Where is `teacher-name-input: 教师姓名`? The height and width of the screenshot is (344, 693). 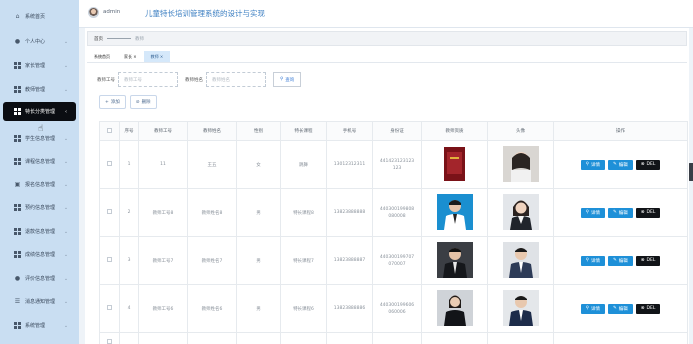
teacher-name-input: 教师姓名 is located at coordinates (236, 79).